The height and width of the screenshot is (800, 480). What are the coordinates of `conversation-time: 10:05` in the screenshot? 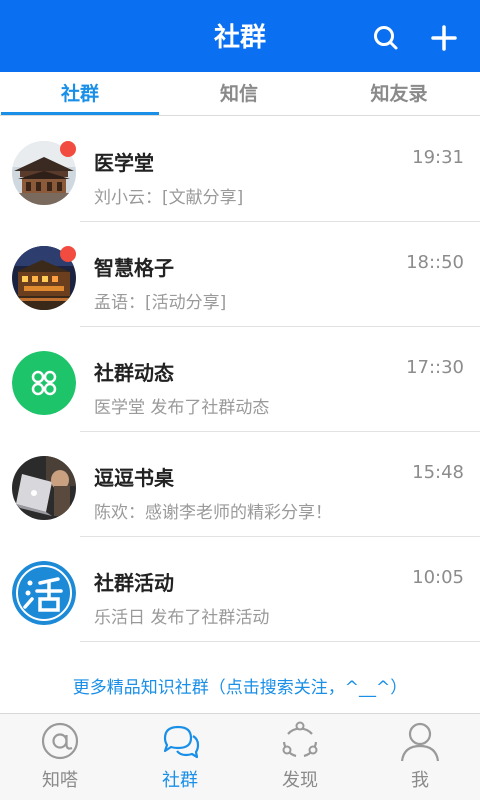 It's located at (438, 577).